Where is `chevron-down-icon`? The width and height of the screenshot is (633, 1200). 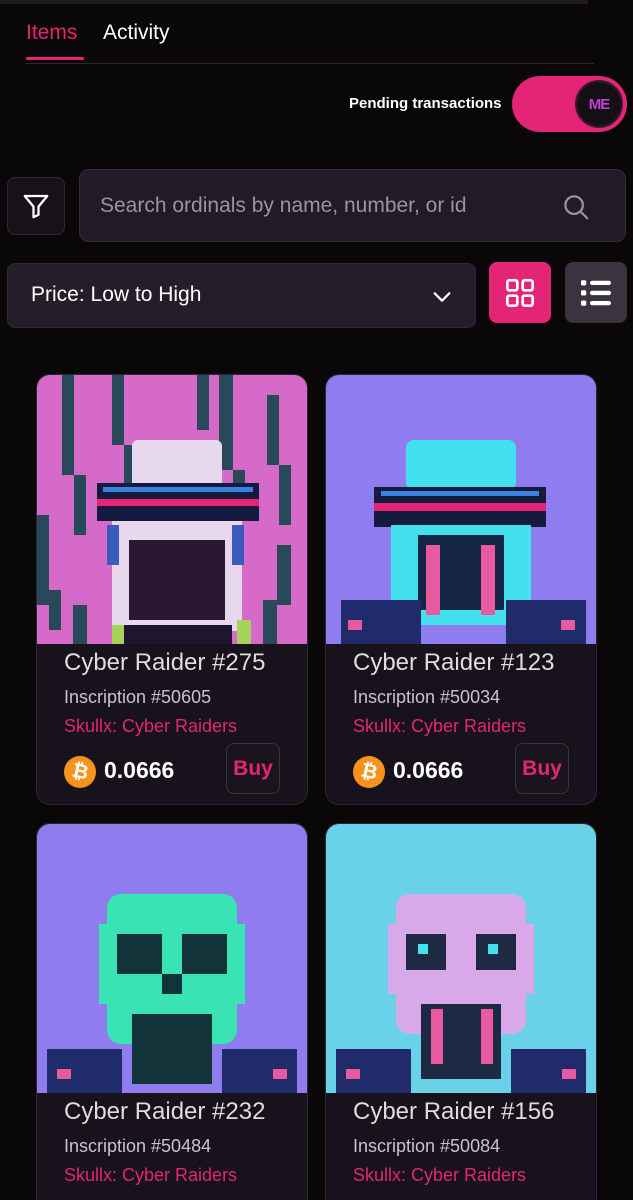 chevron-down-icon is located at coordinates (442, 297).